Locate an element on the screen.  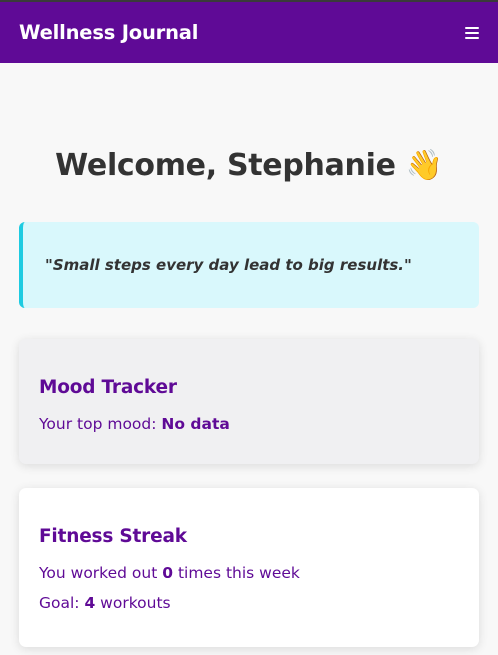
hamburger-icon-graphic is located at coordinates (472, 33).